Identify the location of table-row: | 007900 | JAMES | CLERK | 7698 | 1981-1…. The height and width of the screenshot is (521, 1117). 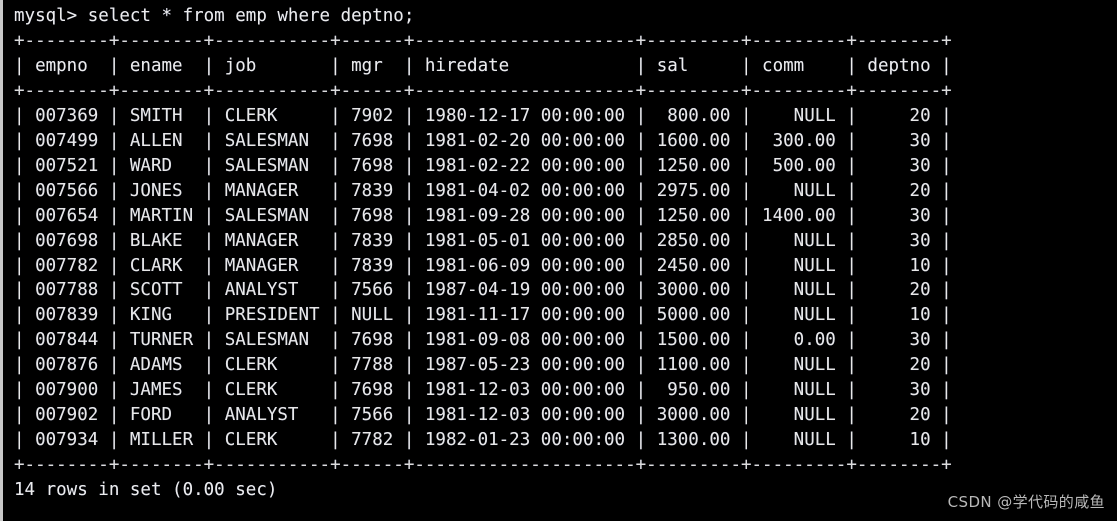
(483, 390).